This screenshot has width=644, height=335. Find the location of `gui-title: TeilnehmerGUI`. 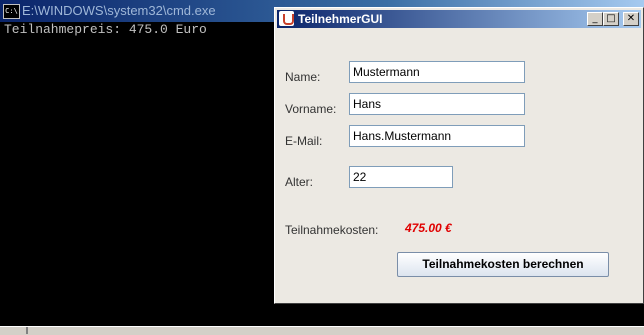

gui-title: TeilnehmerGUI is located at coordinates (340, 19).